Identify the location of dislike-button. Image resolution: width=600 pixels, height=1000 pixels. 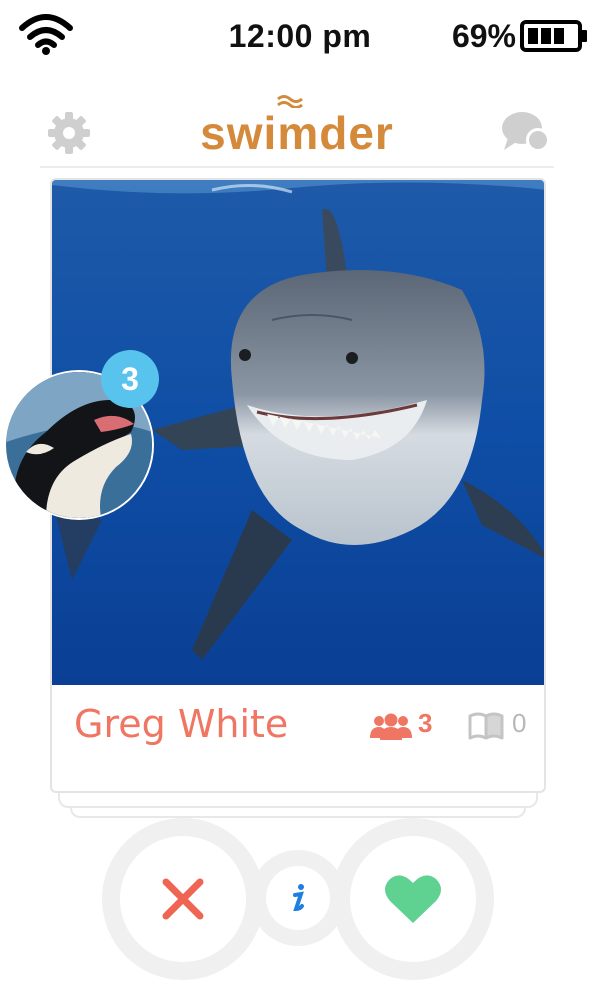
(183, 899).